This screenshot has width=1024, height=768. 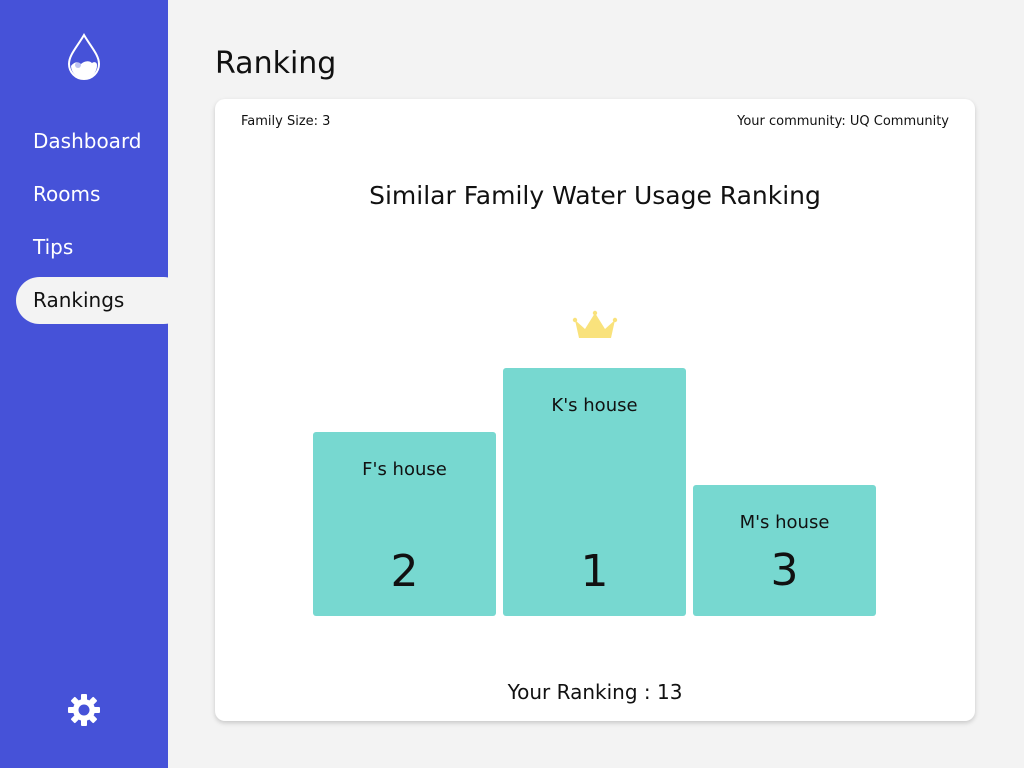 I want to click on podium-rank-number: 1, so click(x=594, y=571).